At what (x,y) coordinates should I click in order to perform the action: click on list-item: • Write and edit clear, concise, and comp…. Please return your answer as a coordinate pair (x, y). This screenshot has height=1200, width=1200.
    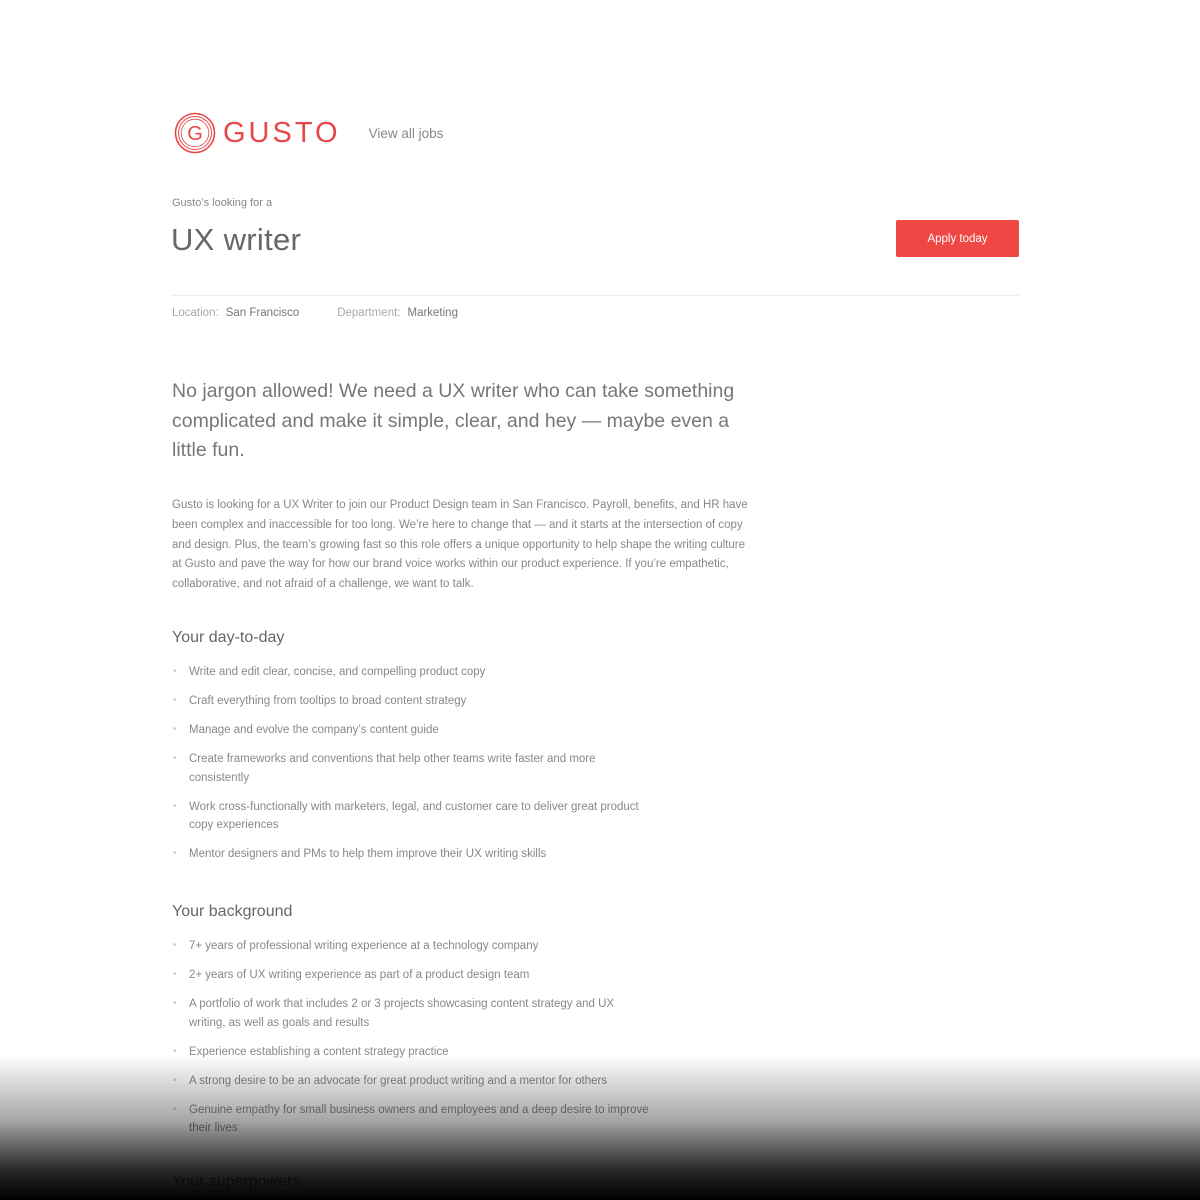
    Looking at the image, I should click on (412, 672).